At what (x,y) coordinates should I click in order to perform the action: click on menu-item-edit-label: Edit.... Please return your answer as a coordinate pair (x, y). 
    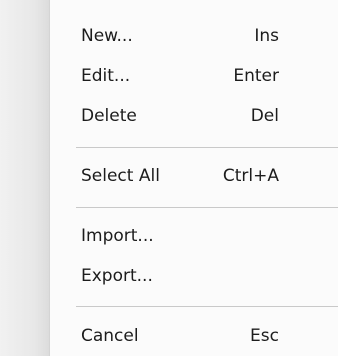
    Looking at the image, I should click on (106, 76).